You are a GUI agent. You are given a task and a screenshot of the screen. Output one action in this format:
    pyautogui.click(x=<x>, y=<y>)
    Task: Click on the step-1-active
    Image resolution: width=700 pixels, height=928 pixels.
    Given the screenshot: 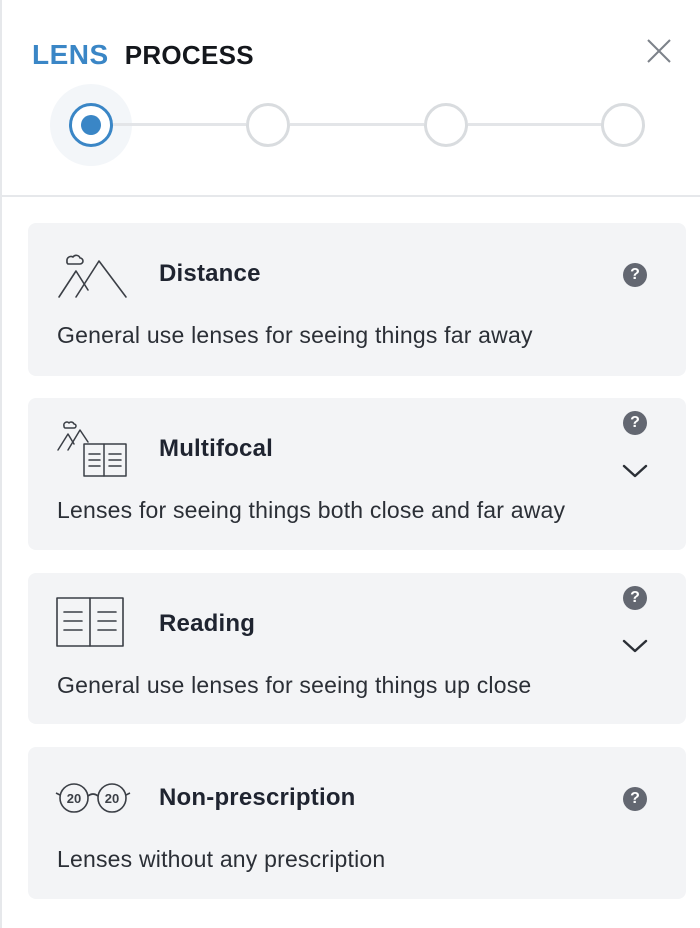 What is the action you would take?
    pyautogui.click(x=91, y=125)
    